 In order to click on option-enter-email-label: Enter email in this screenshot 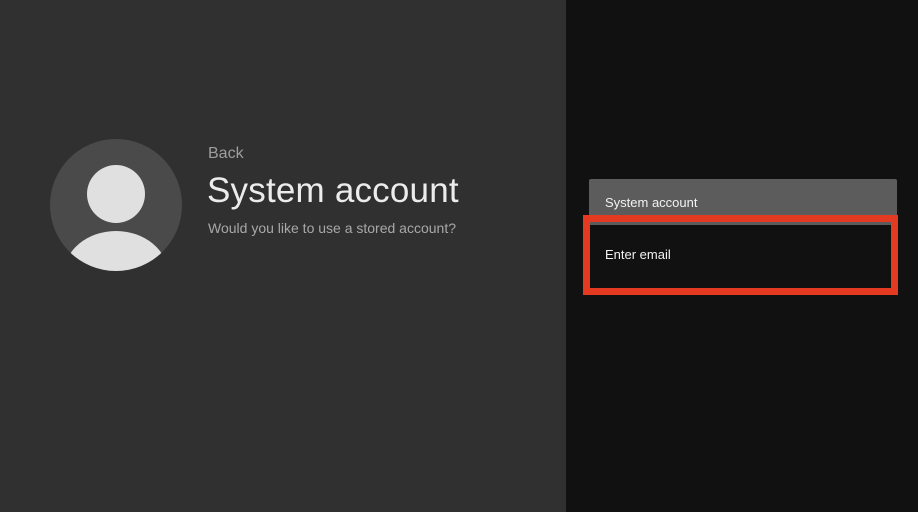, I will do `click(638, 254)`.